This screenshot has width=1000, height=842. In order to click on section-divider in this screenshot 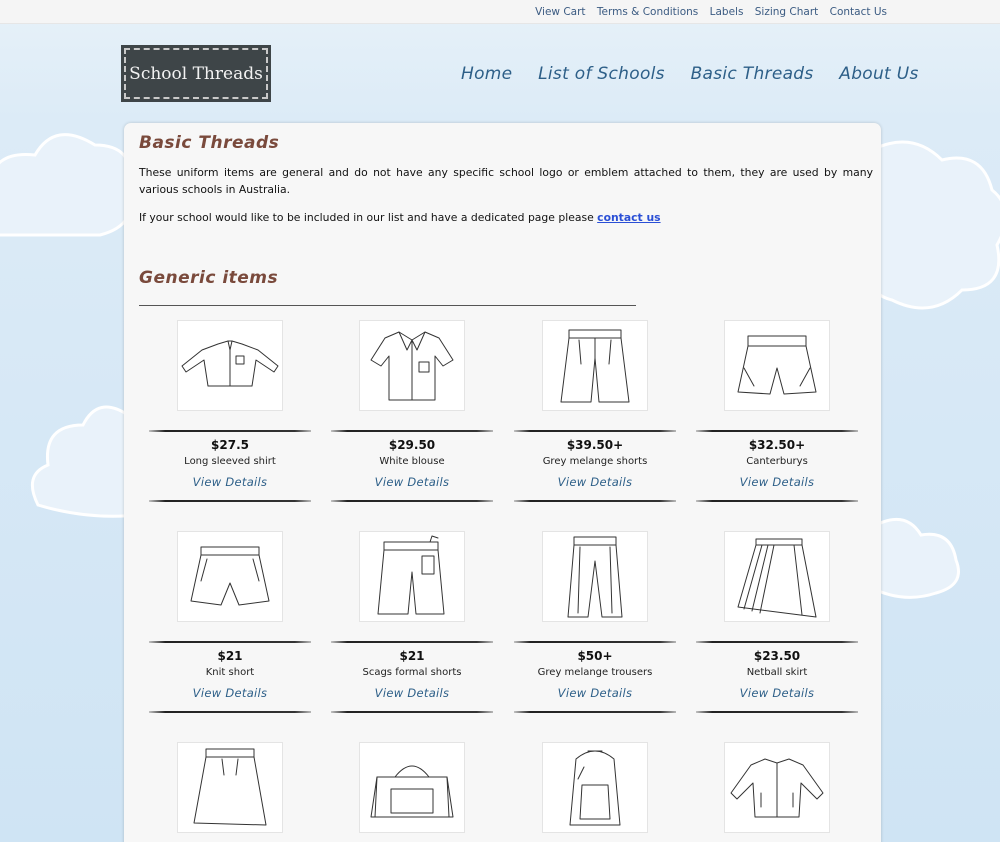, I will do `click(387, 305)`.